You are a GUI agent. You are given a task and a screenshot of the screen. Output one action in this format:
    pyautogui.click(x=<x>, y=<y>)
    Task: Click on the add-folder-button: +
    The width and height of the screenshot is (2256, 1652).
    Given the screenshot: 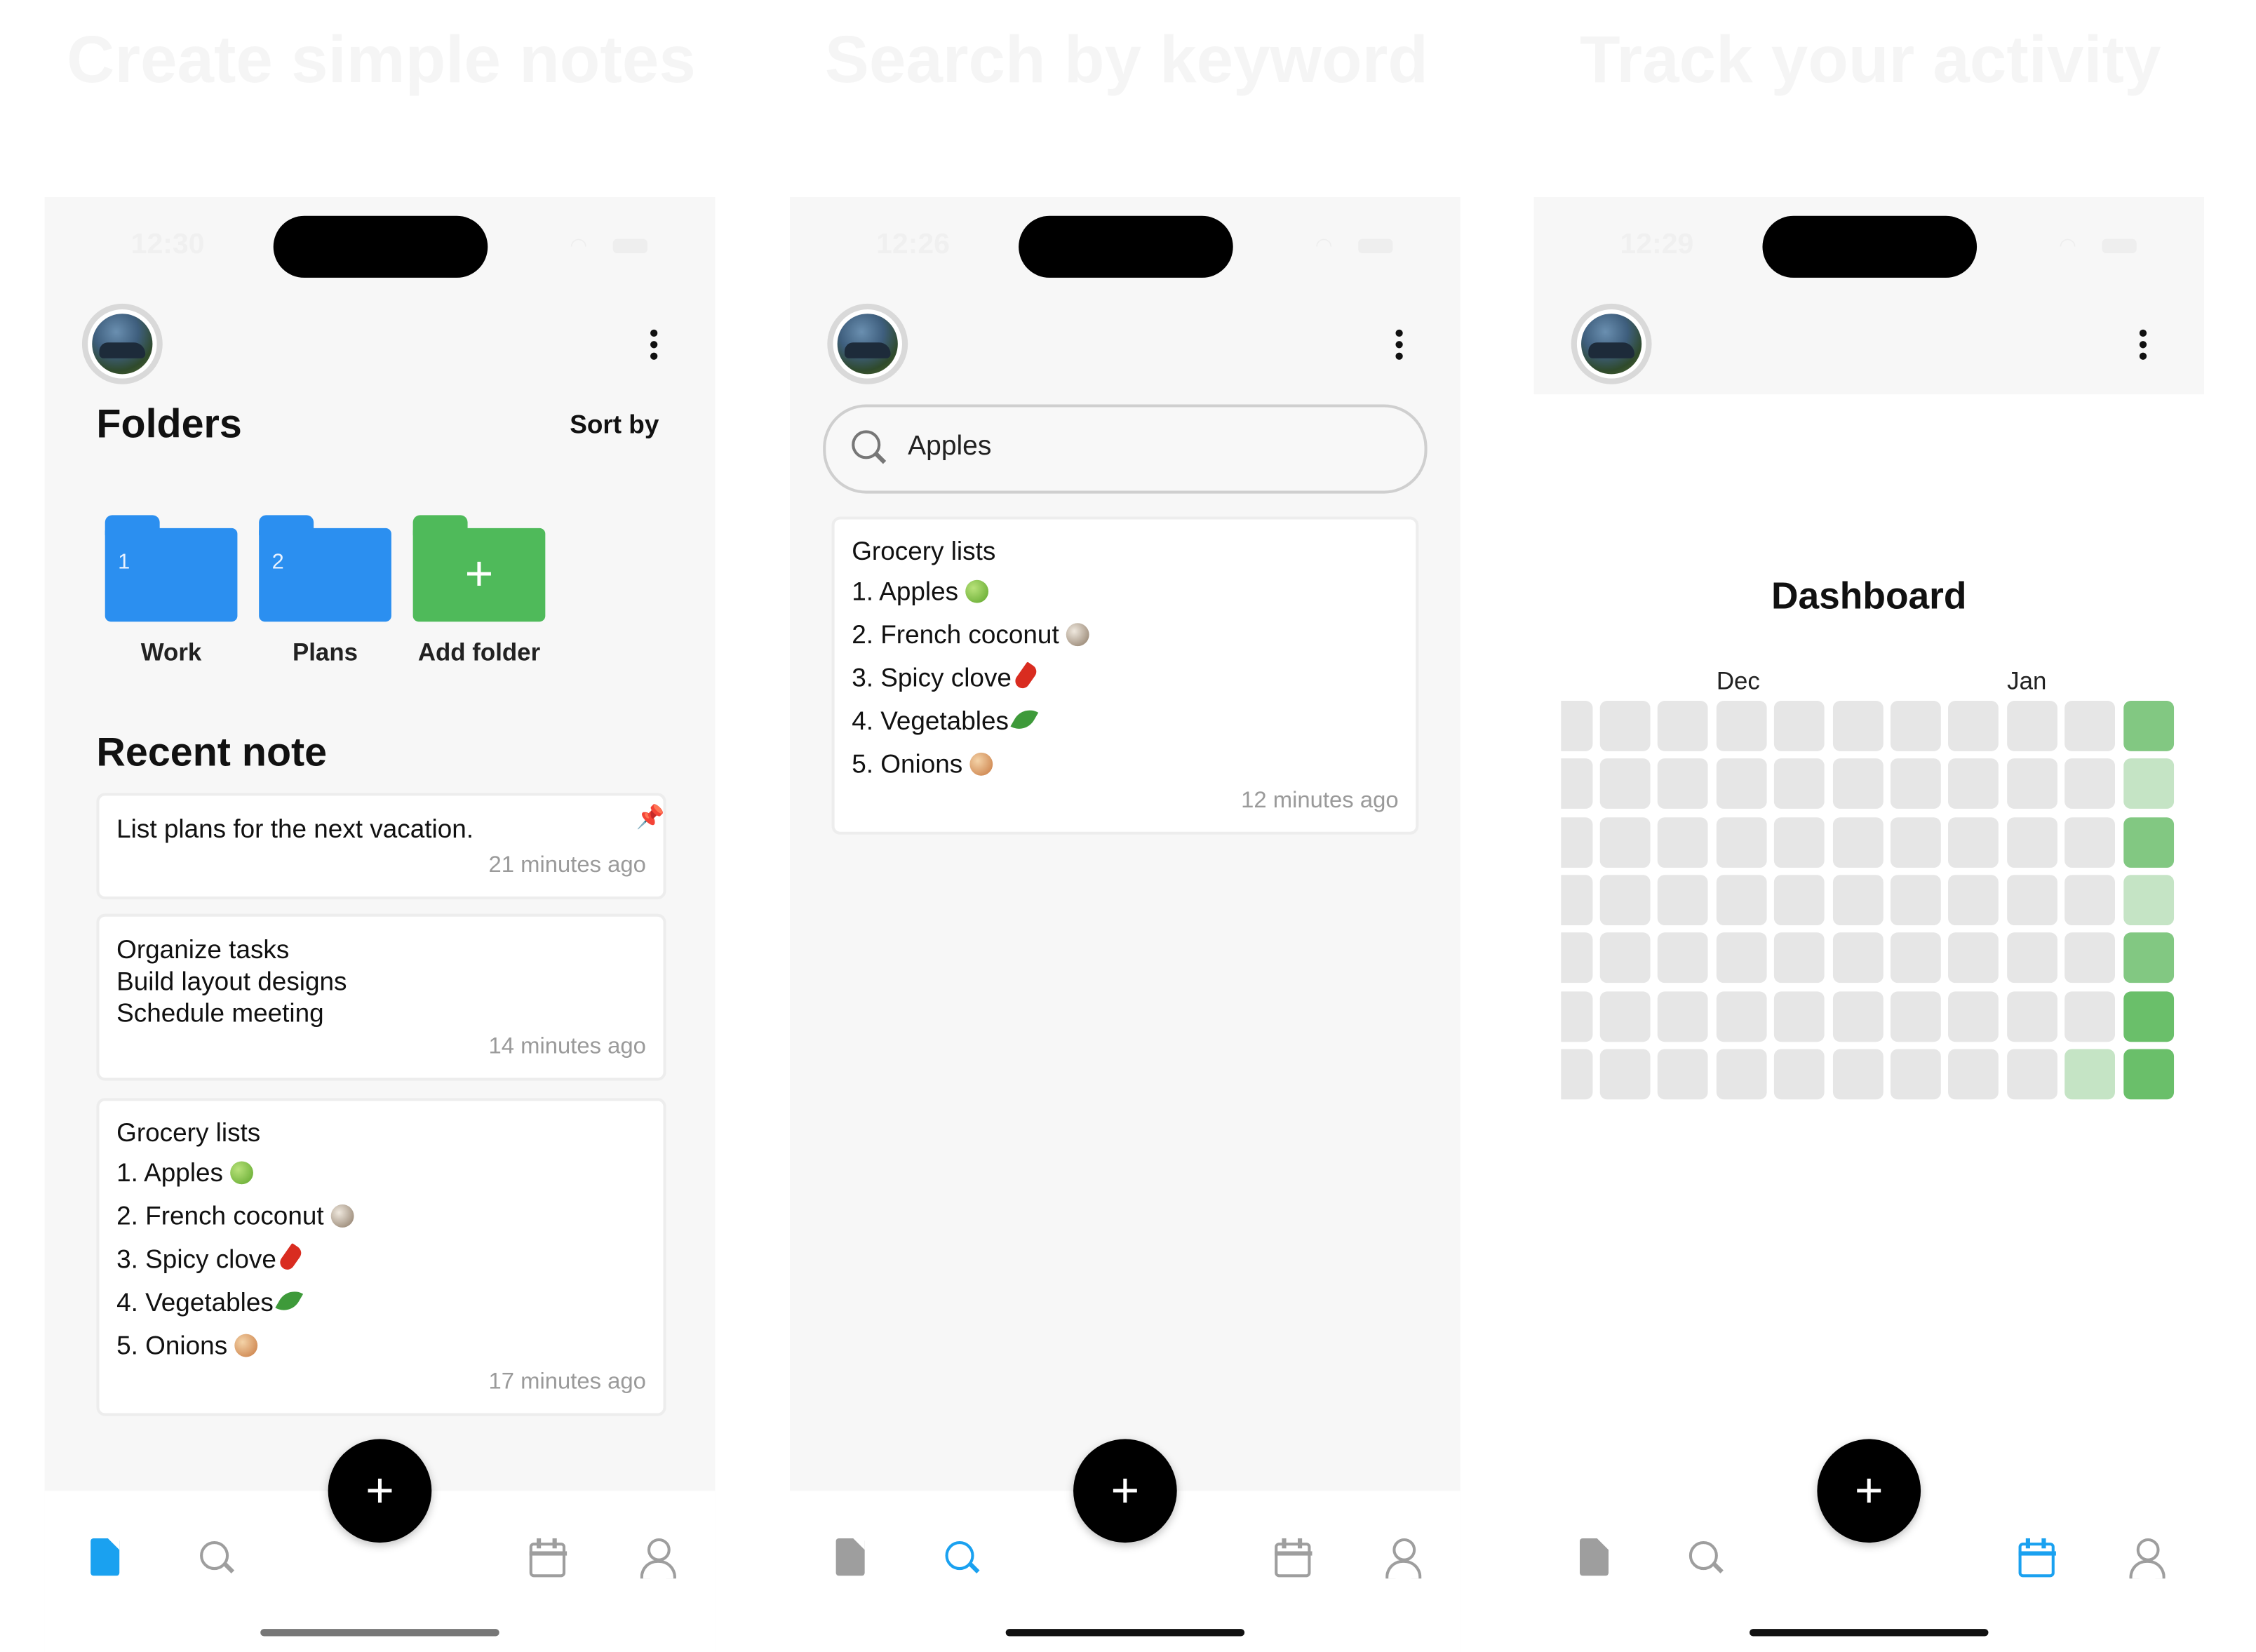 What is the action you would take?
    pyautogui.click(x=479, y=568)
    